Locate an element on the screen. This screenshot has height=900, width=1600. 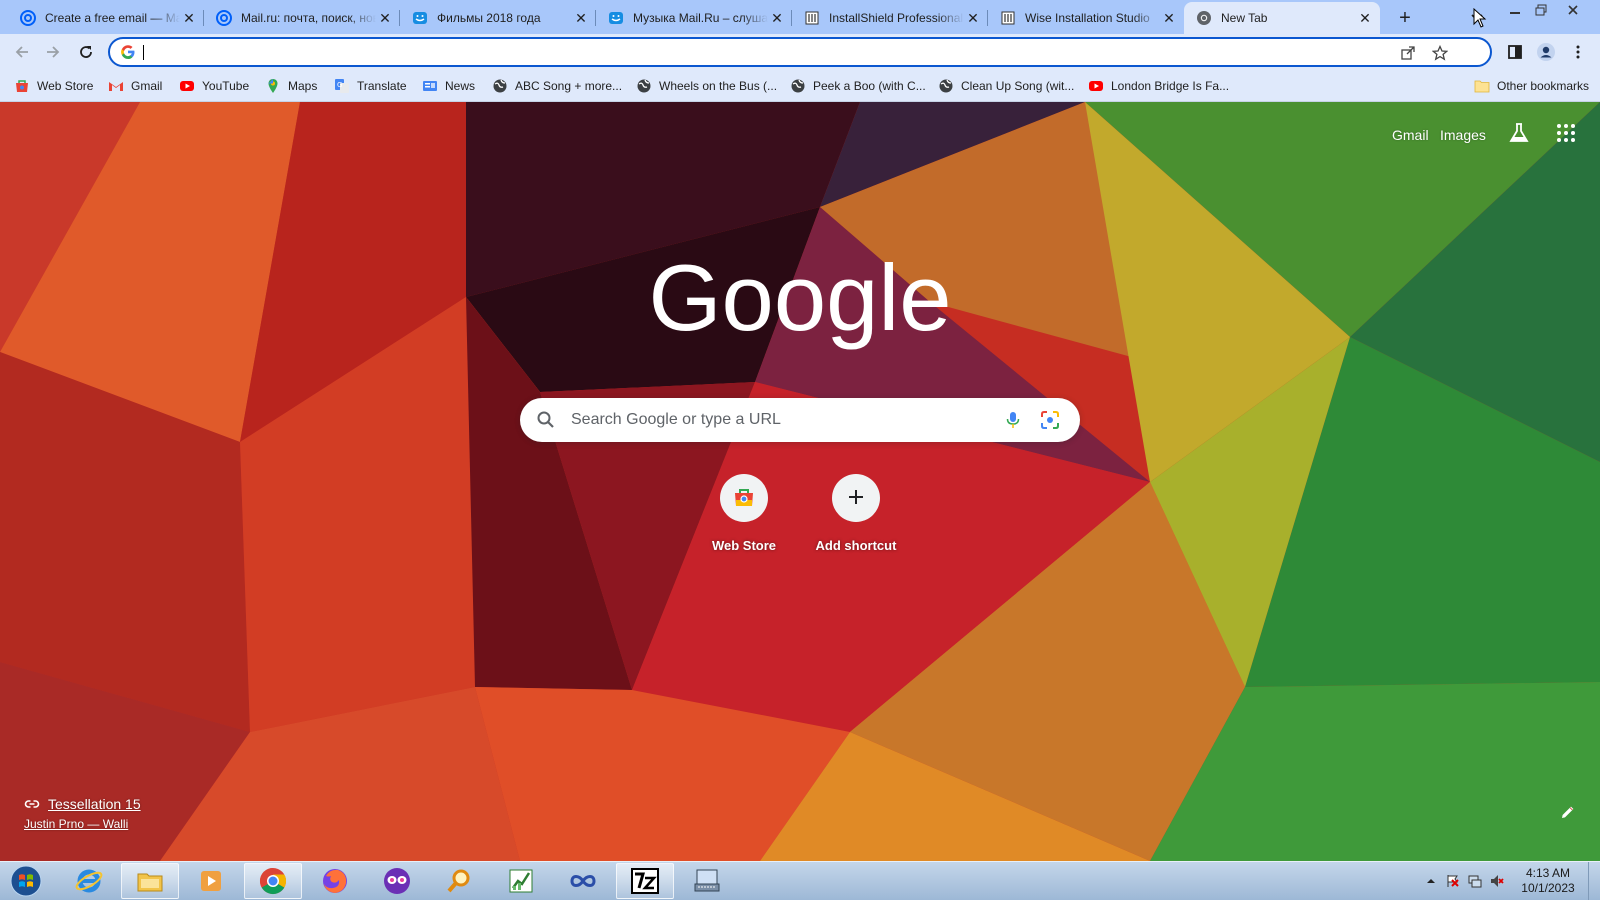
address-bar is located at coordinates (800, 52).